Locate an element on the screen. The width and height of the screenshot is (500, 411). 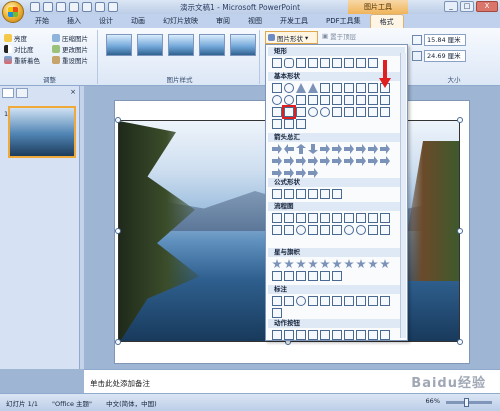
parallelogram-shape is located at coordinates (325, 88).